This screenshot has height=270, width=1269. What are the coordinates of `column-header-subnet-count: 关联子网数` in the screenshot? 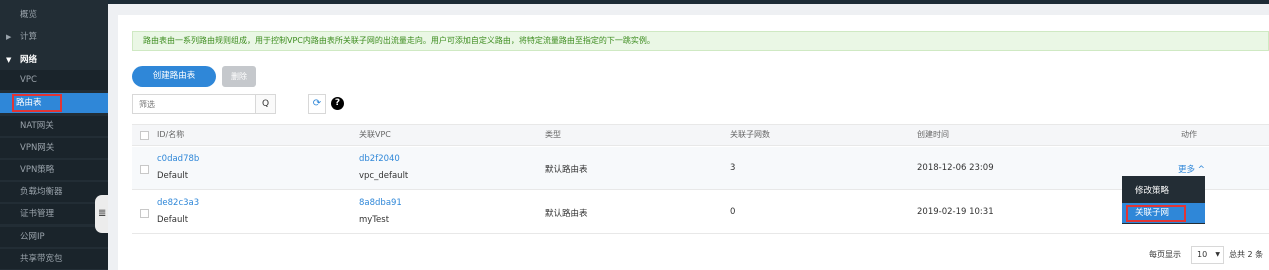 It's located at (750, 134).